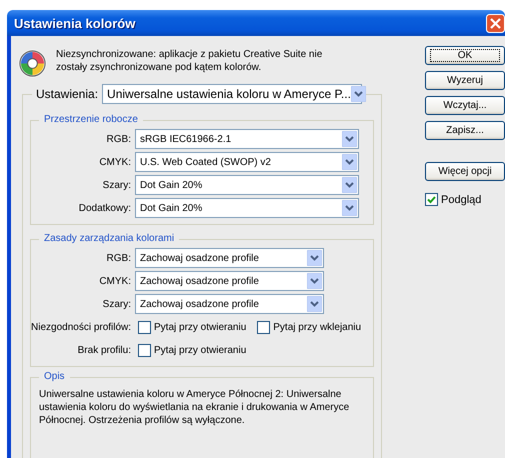 The width and height of the screenshot is (505, 458). I want to click on dialog-button: Wyzeruj, so click(465, 80).